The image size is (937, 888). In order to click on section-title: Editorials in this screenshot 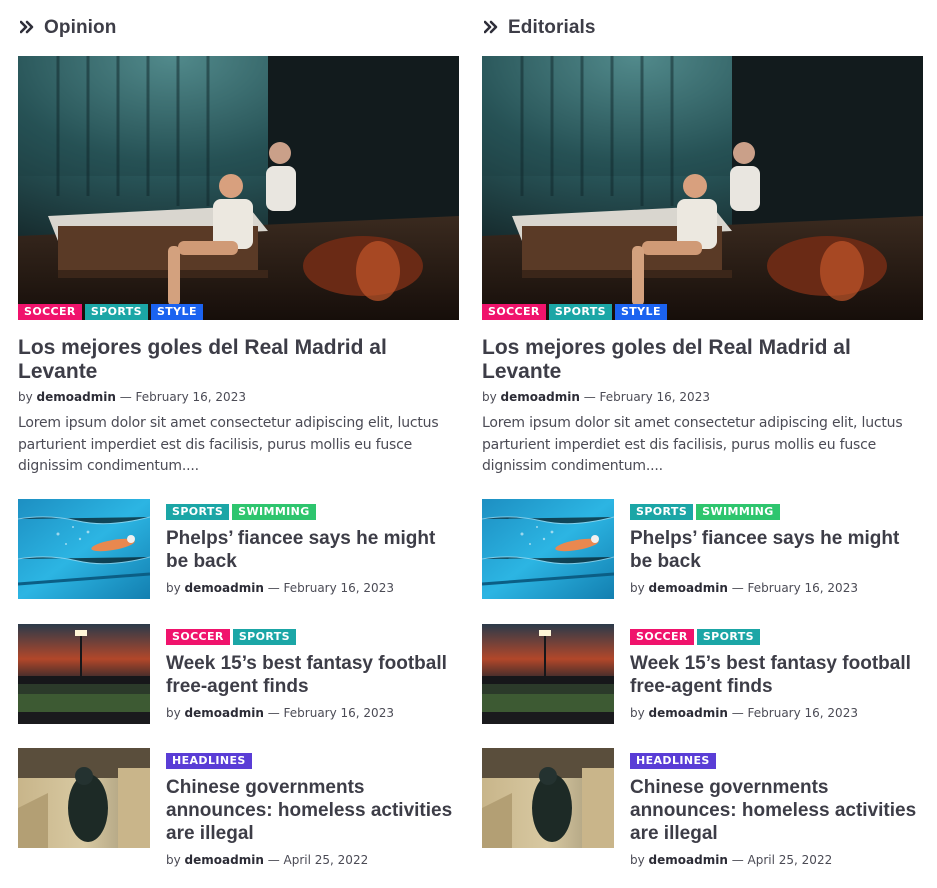, I will do `click(552, 27)`.